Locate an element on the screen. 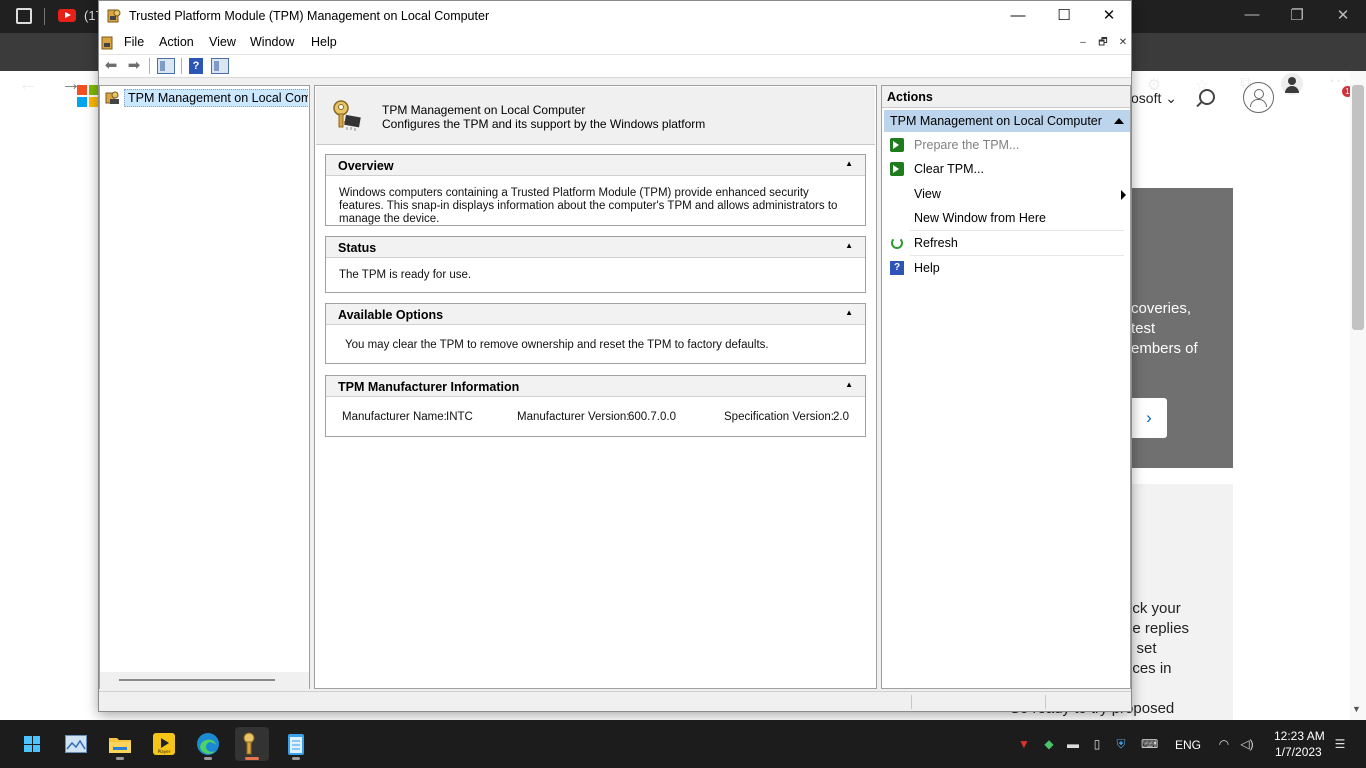 This screenshot has width=1366, height=768. running-indicator is located at coordinates (120, 758).